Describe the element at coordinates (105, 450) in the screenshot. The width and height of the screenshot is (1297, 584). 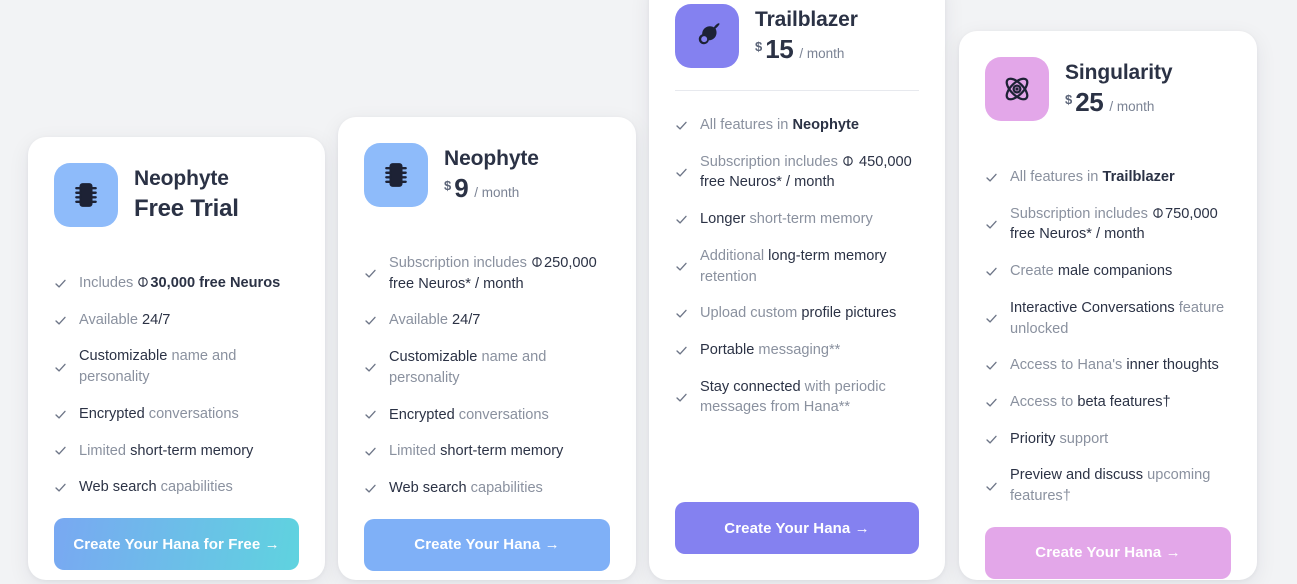
I see `feature-text-segment: Limited` at that location.